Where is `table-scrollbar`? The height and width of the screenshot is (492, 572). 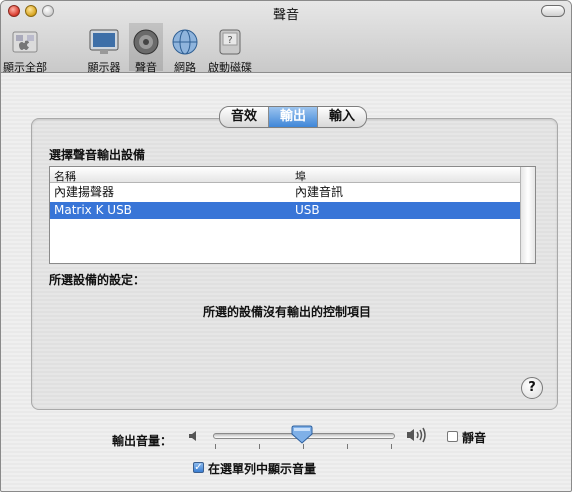 table-scrollbar is located at coordinates (527, 215).